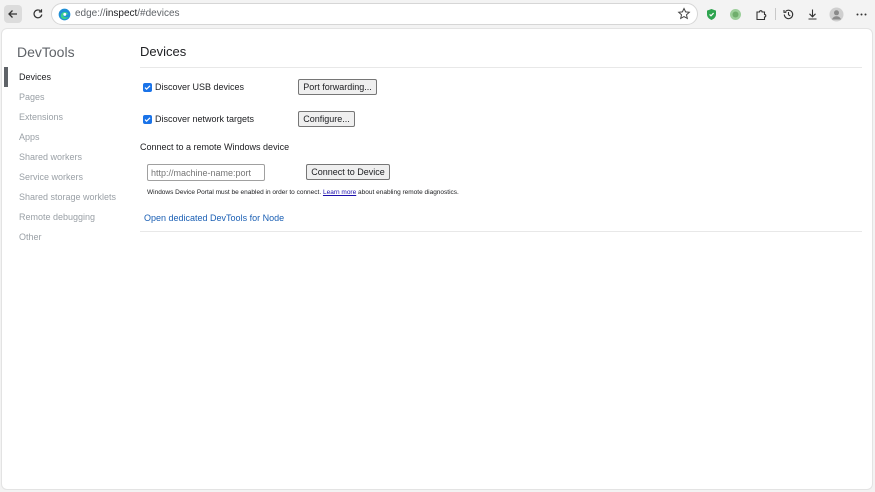 This screenshot has height=492, width=875. I want to click on more-horizontal-icon, so click(861, 14).